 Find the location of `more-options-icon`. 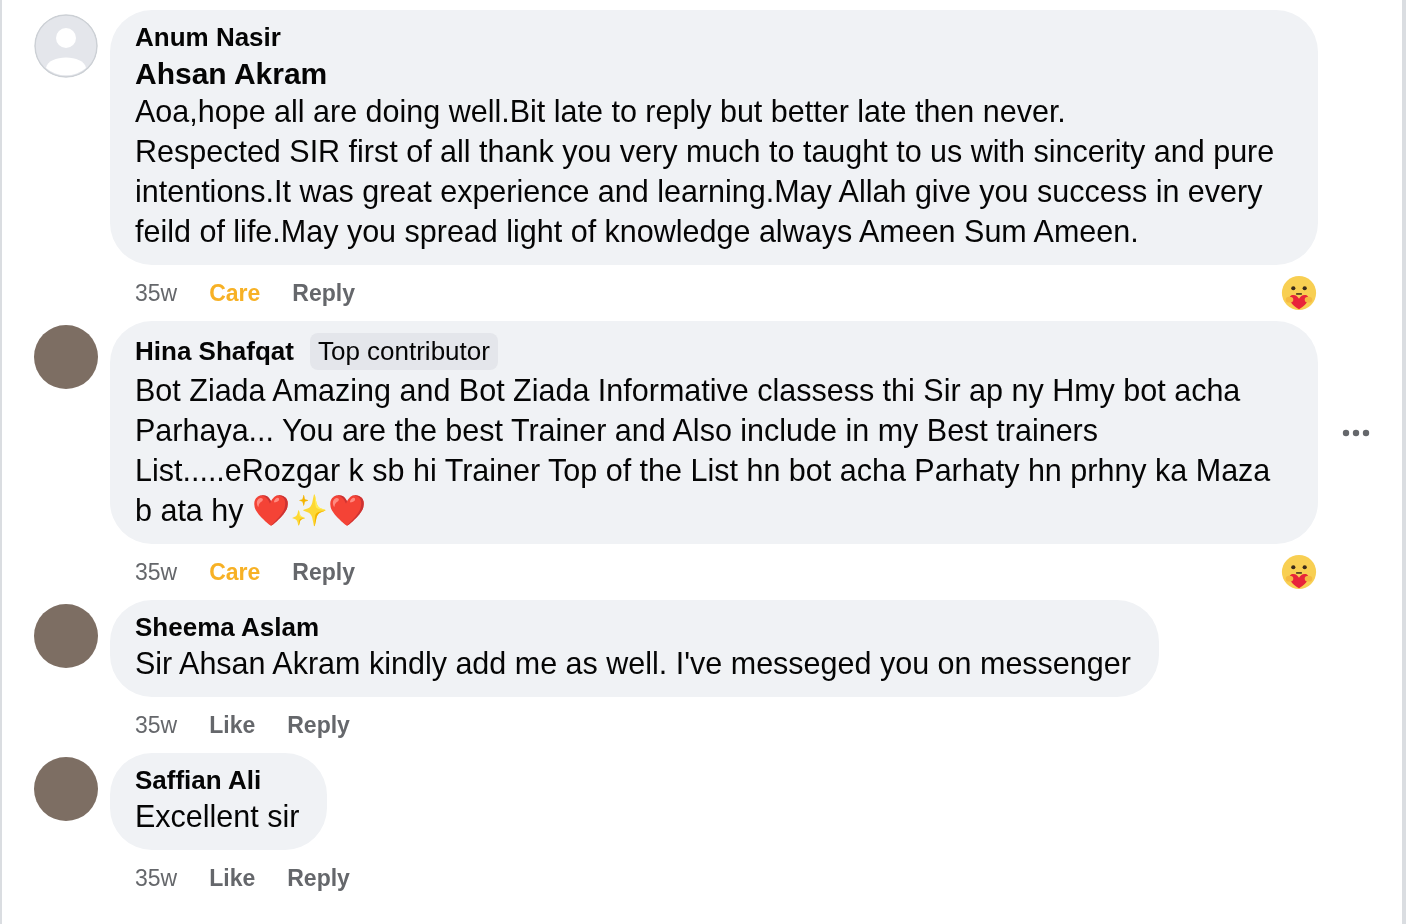

more-options-icon is located at coordinates (1356, 432).